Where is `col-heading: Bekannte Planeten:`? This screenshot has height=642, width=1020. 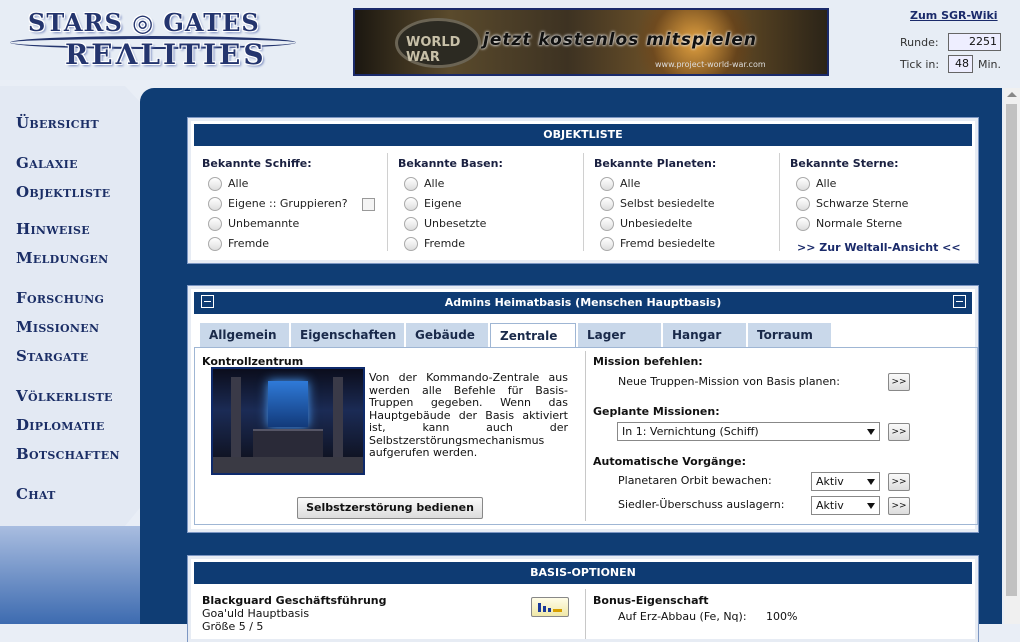
col-heading: Bekannte Planeten: is located at coordinates (655, 163).